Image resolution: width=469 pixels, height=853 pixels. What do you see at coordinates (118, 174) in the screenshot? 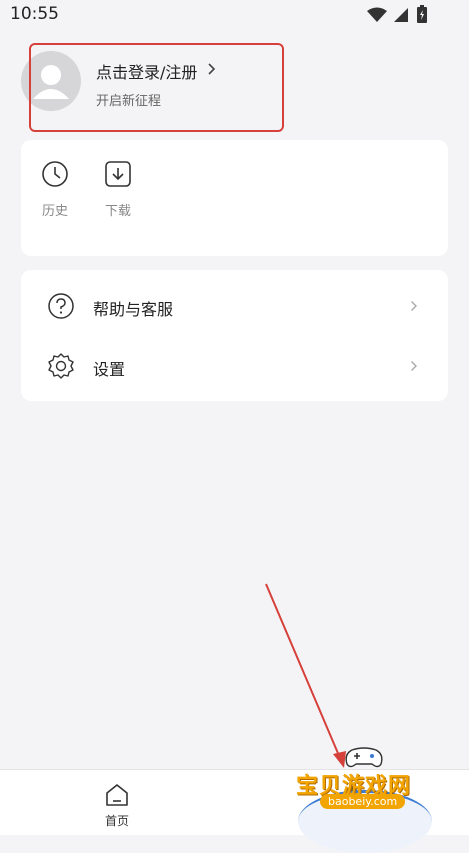
I see `download-icon` at bounding box center [118, 174].